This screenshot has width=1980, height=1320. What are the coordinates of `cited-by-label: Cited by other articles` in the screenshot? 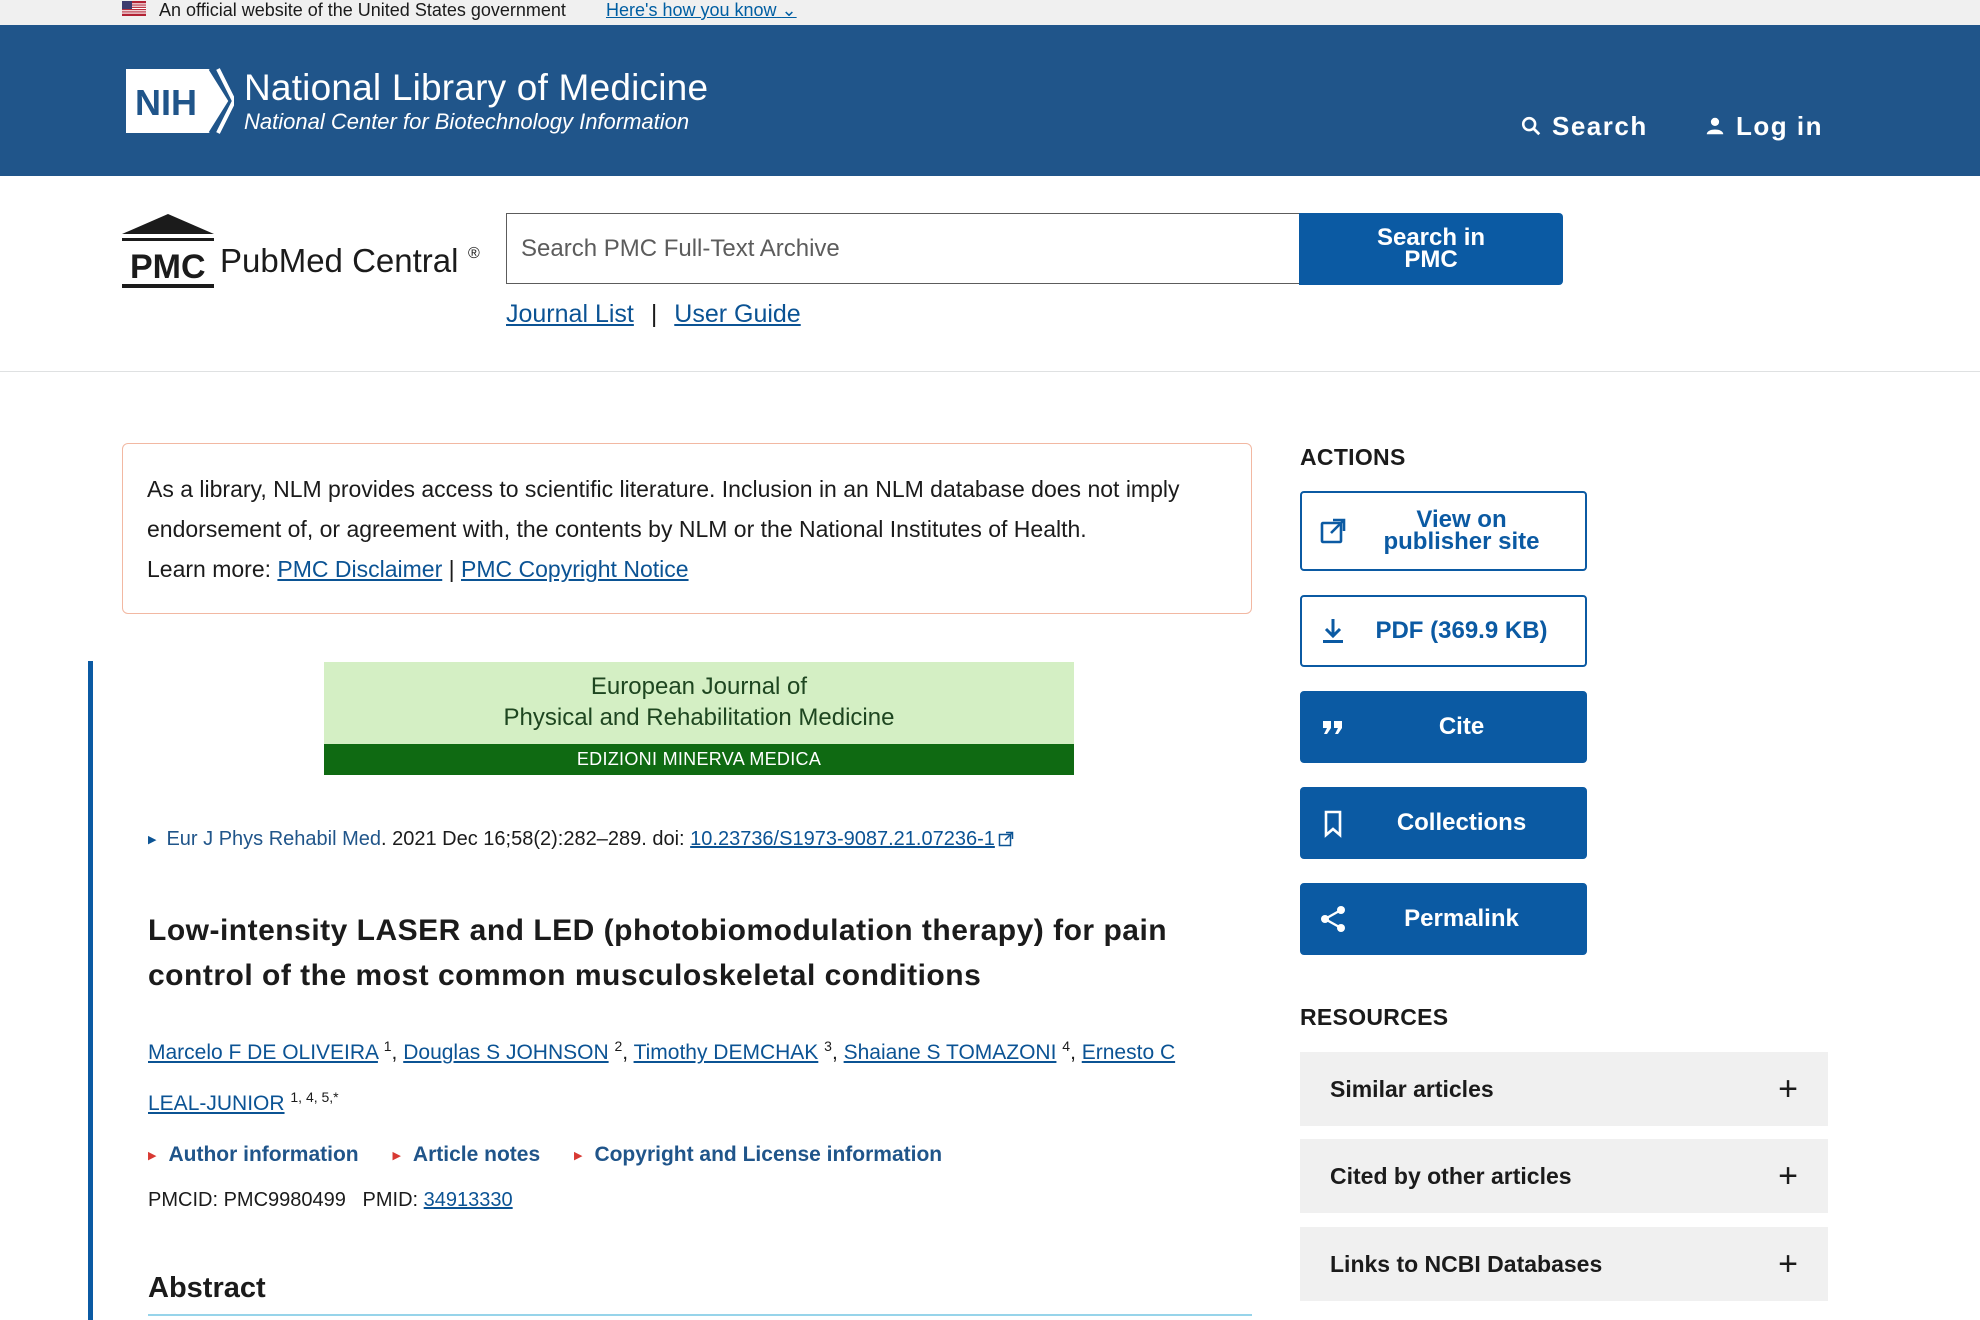 It's located at (1451, 1175).